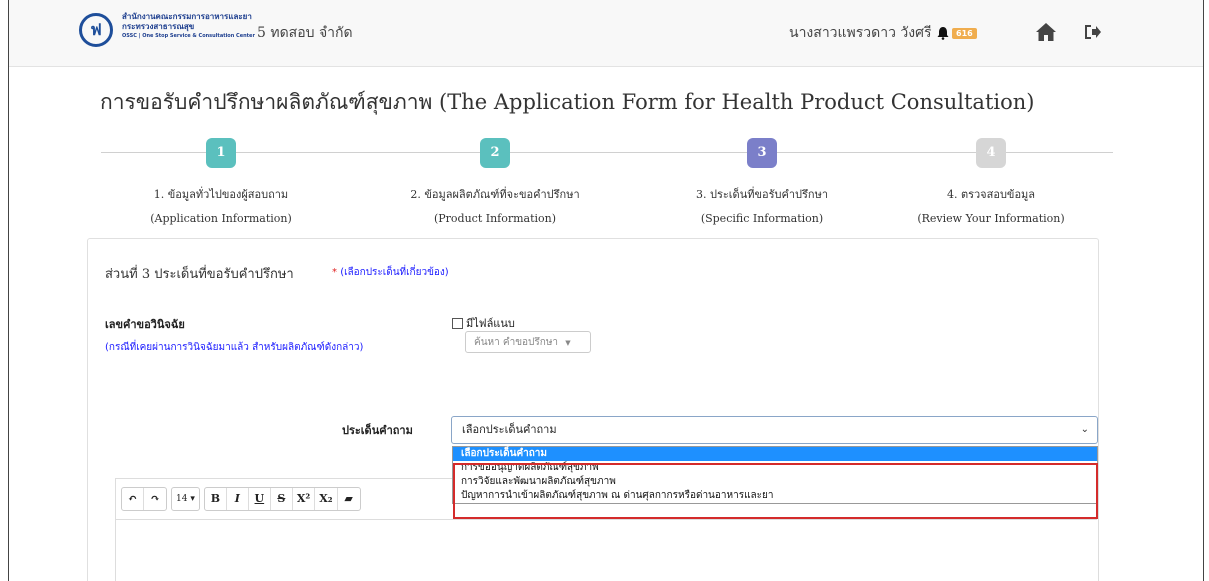 The width and height of the screenshot is (1209, 581). I want to click on dropdown-option: เลือกประเด็นคำถาม, so click(775, 454).